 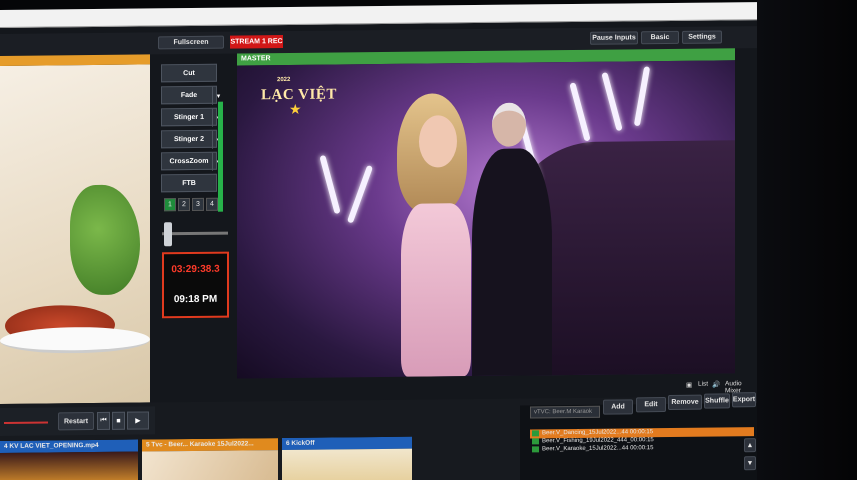 What do you see at coordinates (189, 73) in the screenshot?
I see `cut-button: Cut` at bounding box center [189, 73].